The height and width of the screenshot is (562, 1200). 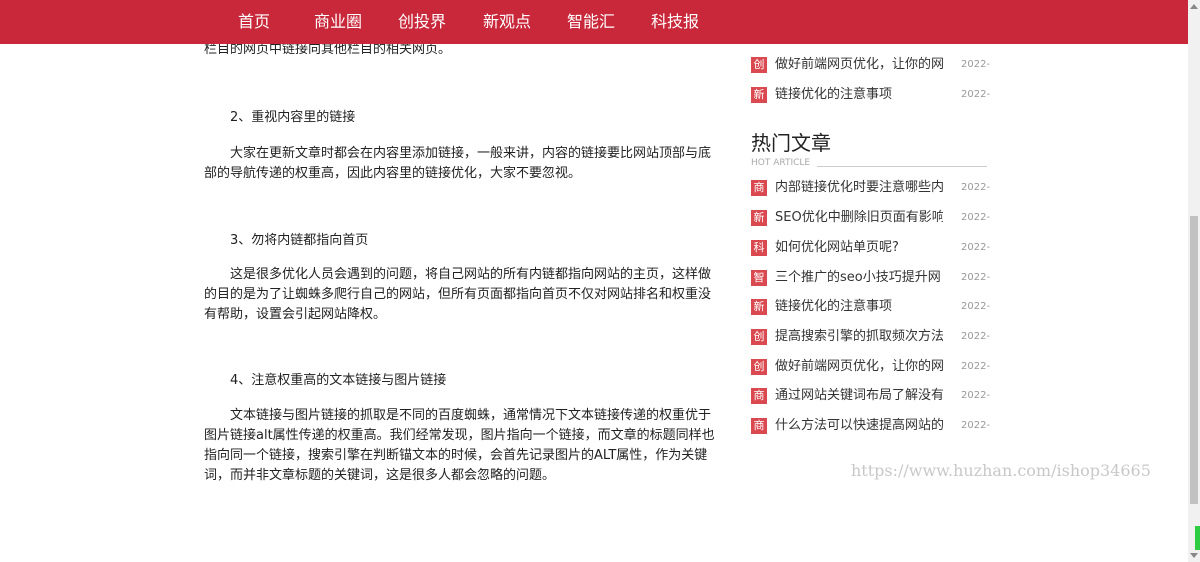 What do you see at coordinates (859, 396) in the screenshot?
I see `article-link-title: 通过网站关键词布局了解没有` at bounding box center [859, 396].